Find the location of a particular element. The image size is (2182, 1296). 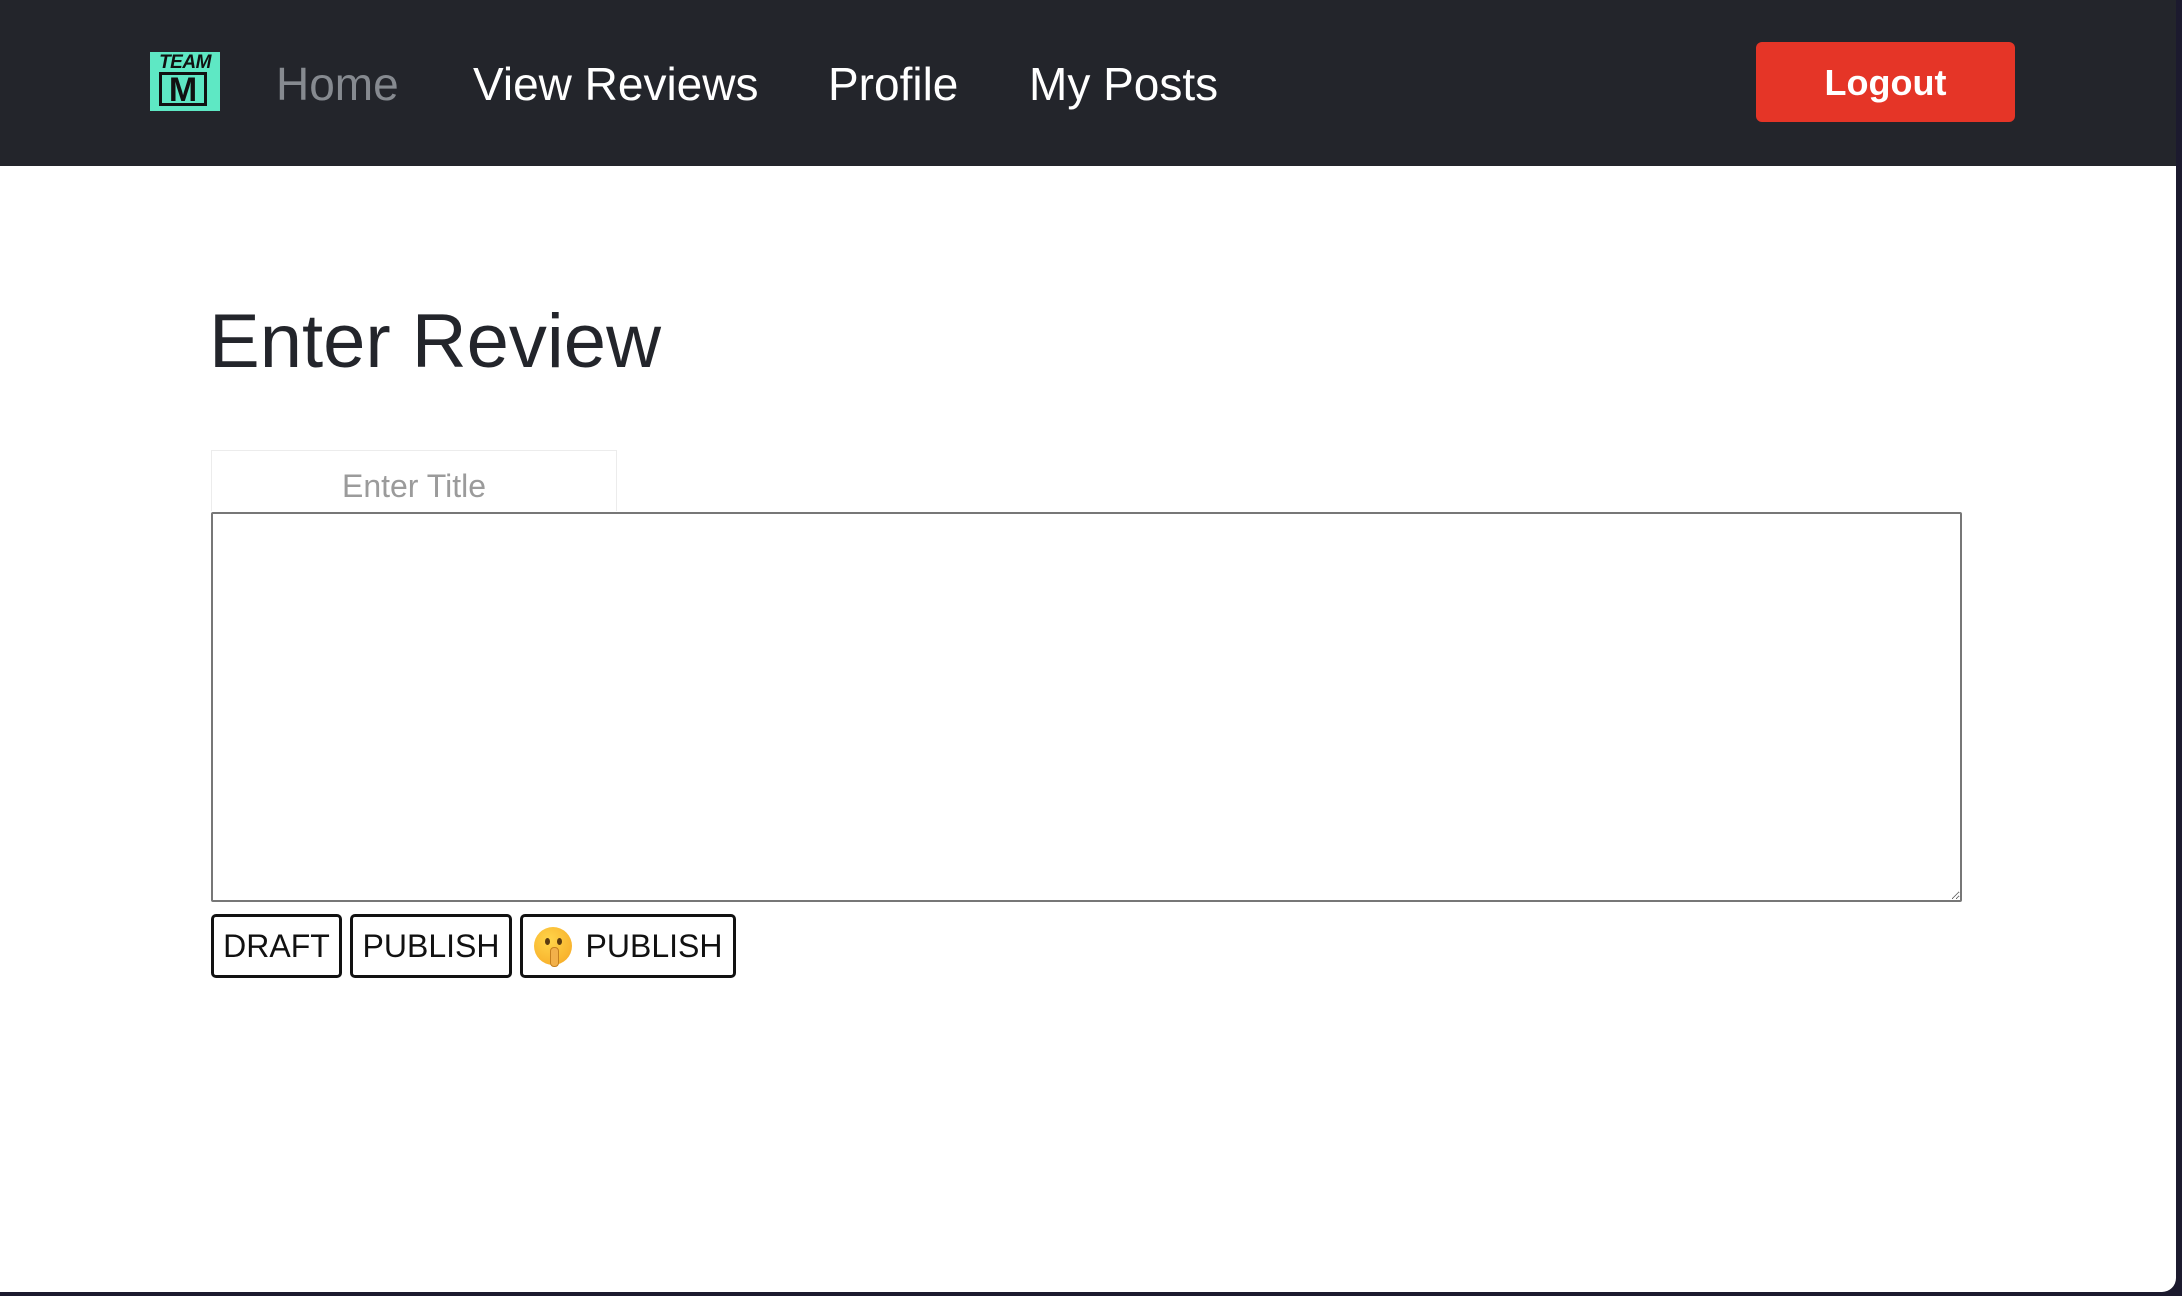

secret-publish-button: PUBLISH is located at coordinates (628, 946).